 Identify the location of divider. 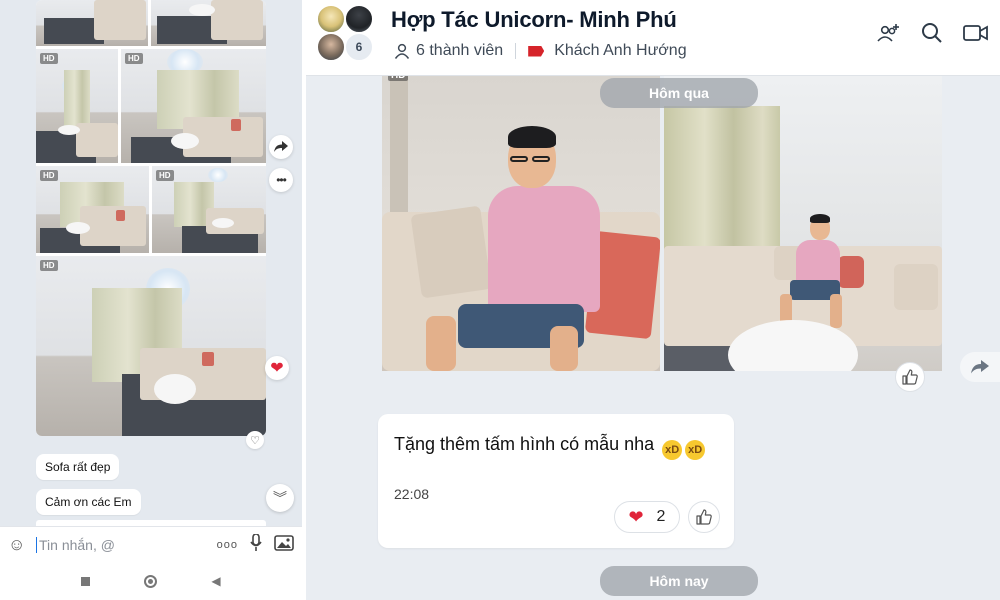
(516, 51).